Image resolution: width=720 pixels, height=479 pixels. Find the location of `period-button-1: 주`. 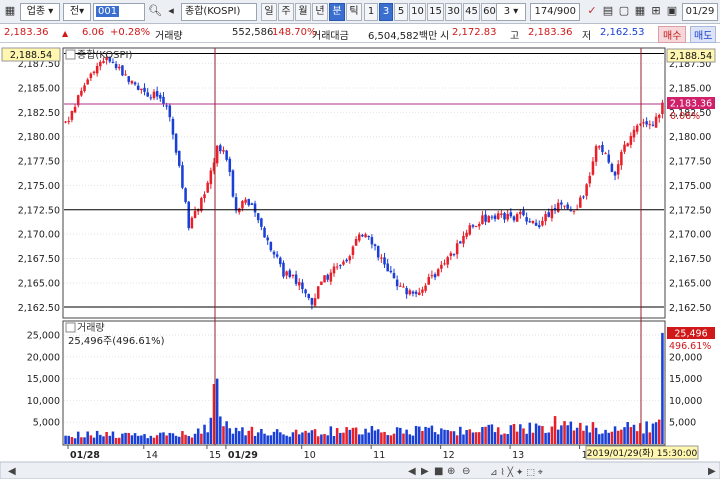

period-button-1: 주 is located at coordinates (286, 12).